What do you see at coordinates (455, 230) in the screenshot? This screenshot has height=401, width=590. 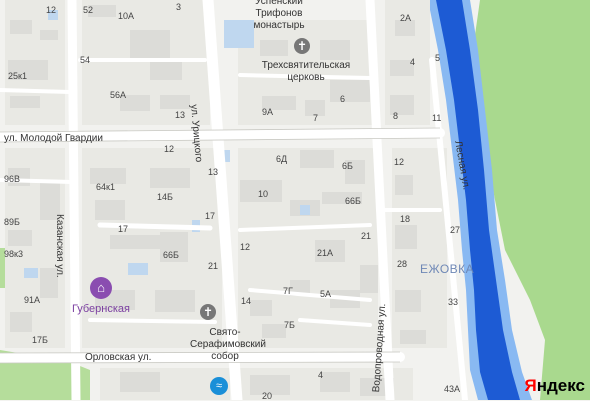 I see `house-number: 27` at bounding box center [455, 230].